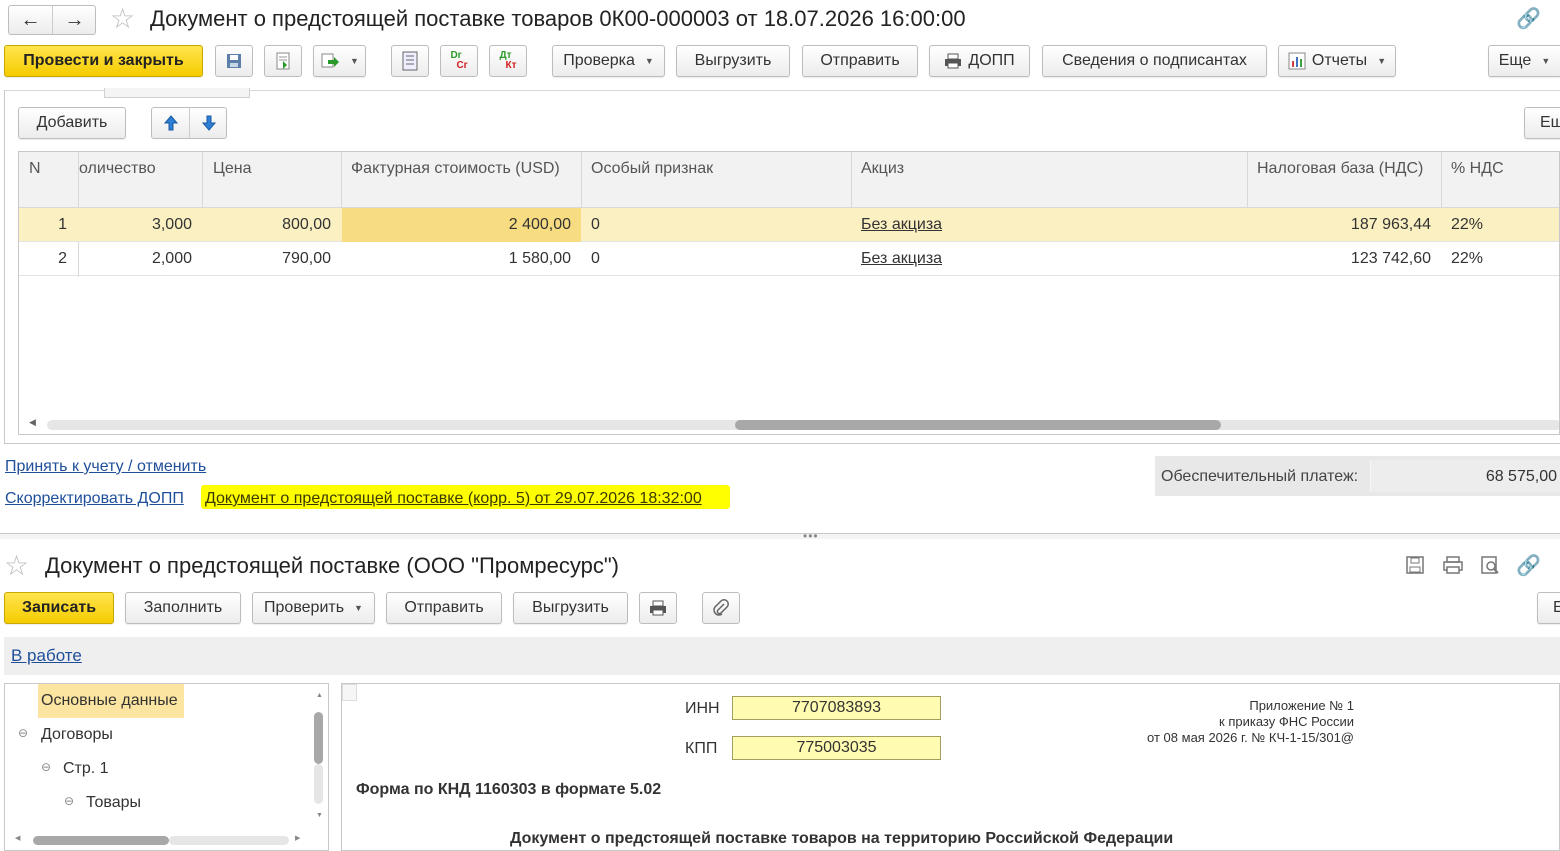 This screenshot has height=851, width=1560. What do you see at coordinates (702, 708) in the screenshot?
I see `inn-label: ИНН` at bounding box center [702, 708].